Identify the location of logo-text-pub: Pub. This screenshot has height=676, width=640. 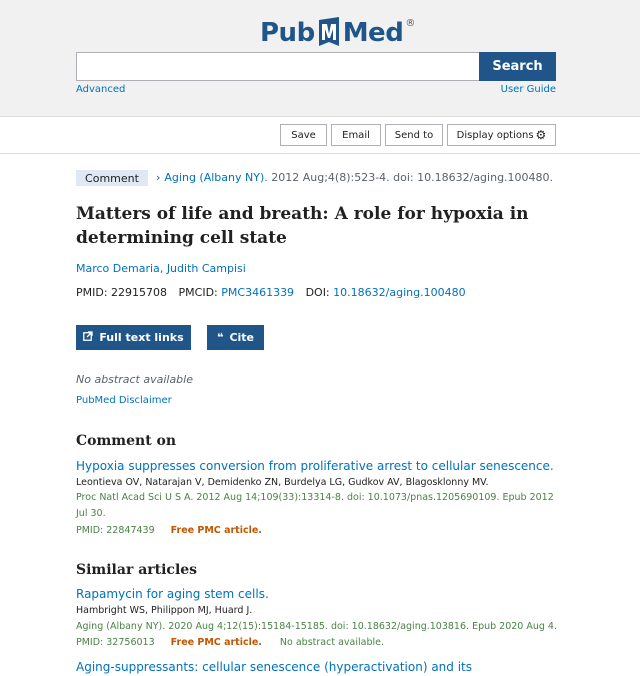
(287, 33).